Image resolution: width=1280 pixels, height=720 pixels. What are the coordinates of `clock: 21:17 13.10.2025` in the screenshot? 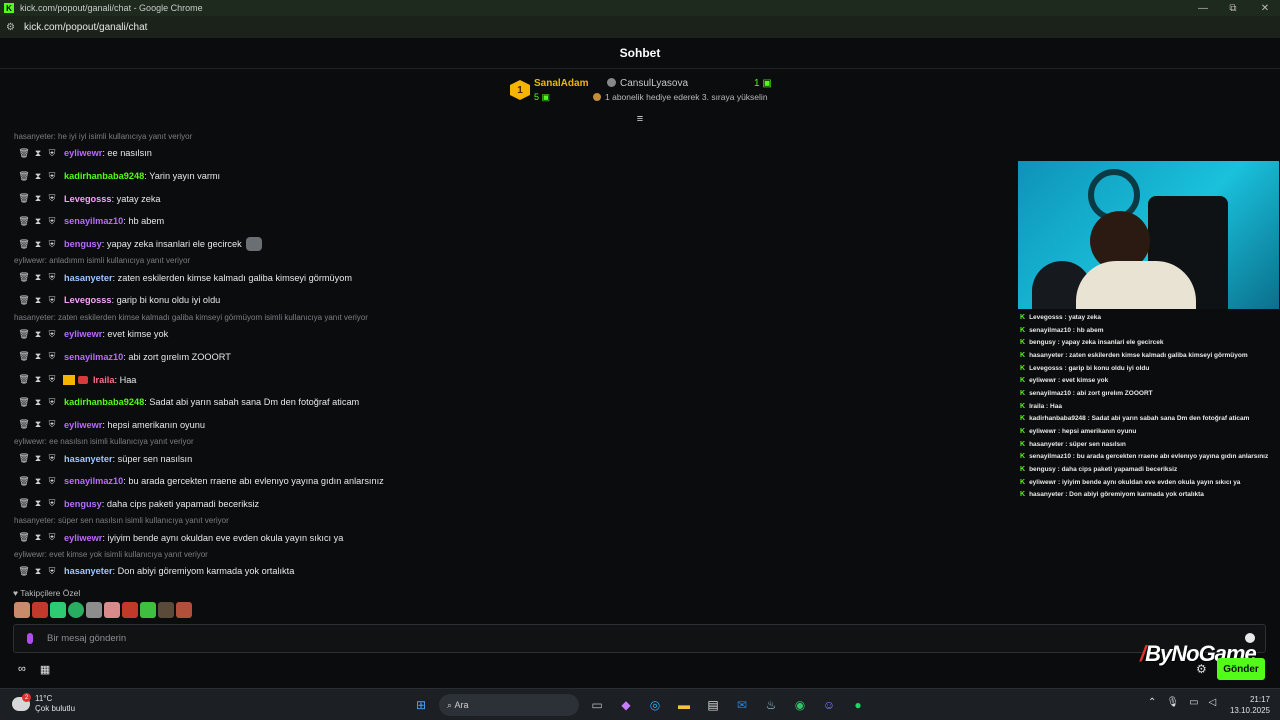 It's located at (1250, 705).